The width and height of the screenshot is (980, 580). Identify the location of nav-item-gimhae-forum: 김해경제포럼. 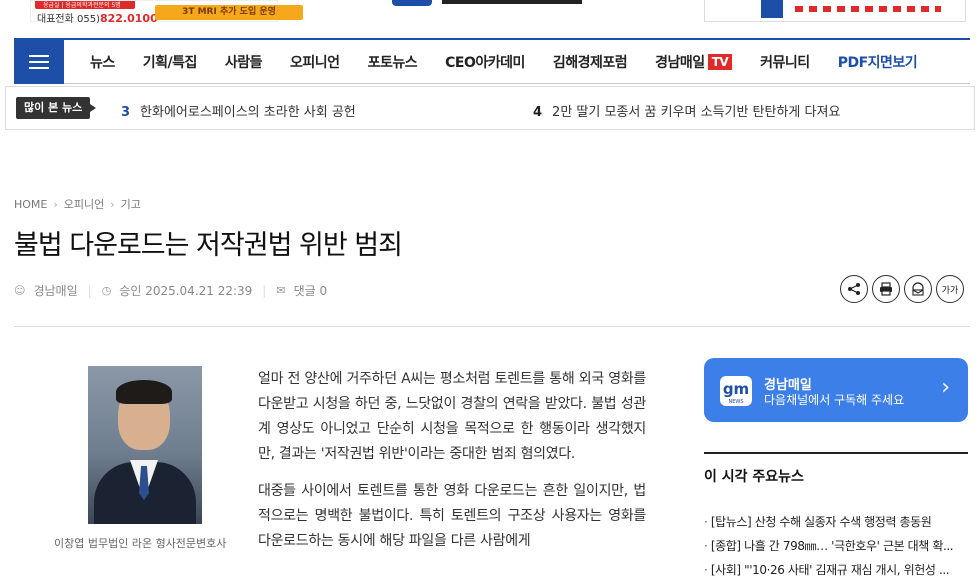
(590, 62).